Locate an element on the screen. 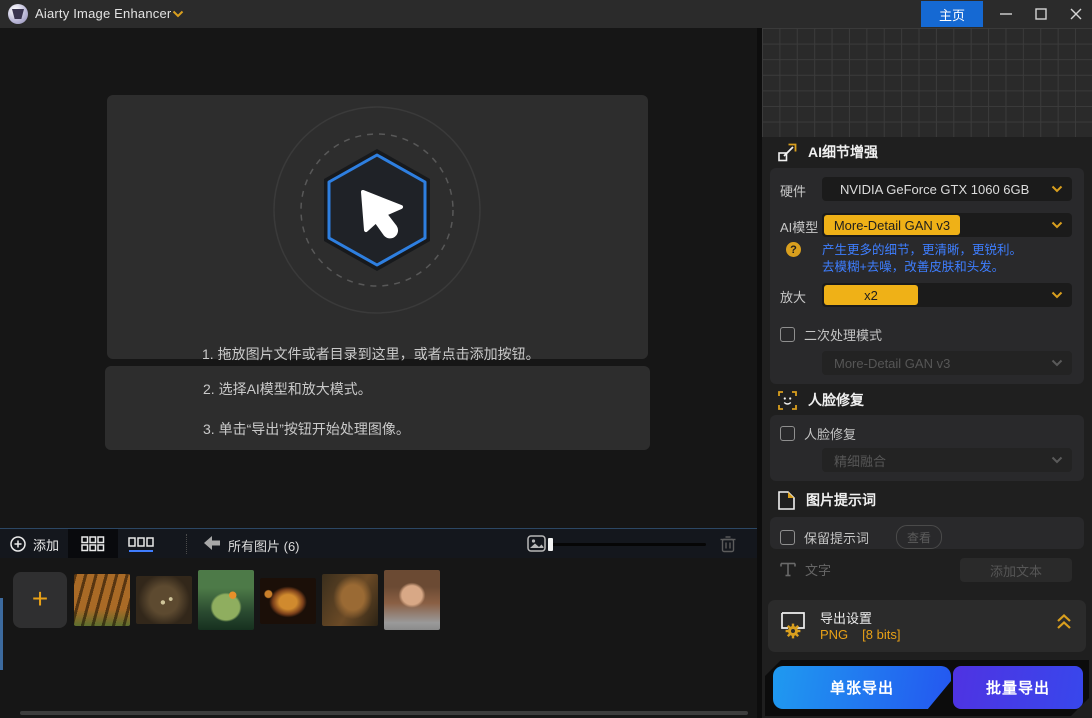  ai-model-dropdown: More-Detail GAN v3 is located at coordinates (947, 225).